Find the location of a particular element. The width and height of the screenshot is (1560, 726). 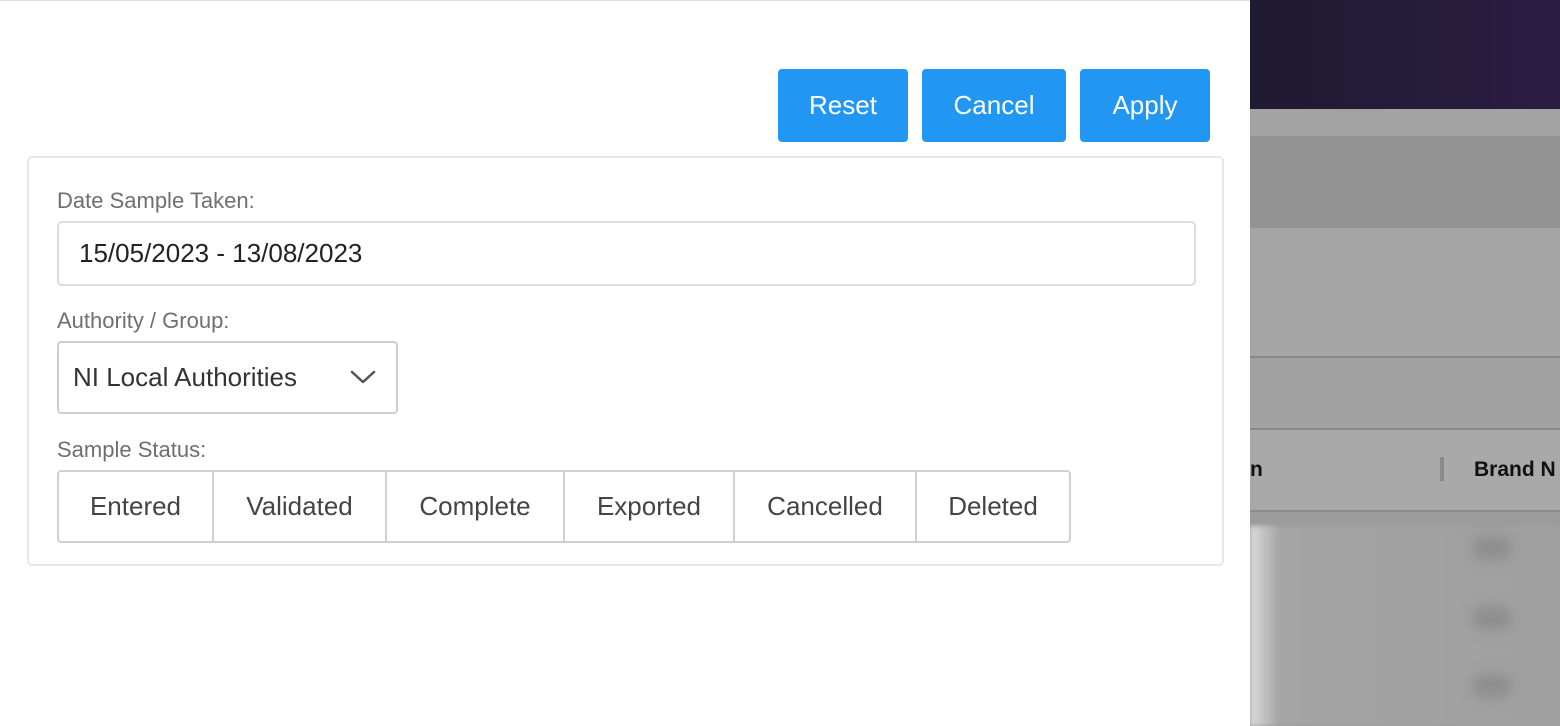

background-brand-column: Brand N is located at coordinates (1515, 469).